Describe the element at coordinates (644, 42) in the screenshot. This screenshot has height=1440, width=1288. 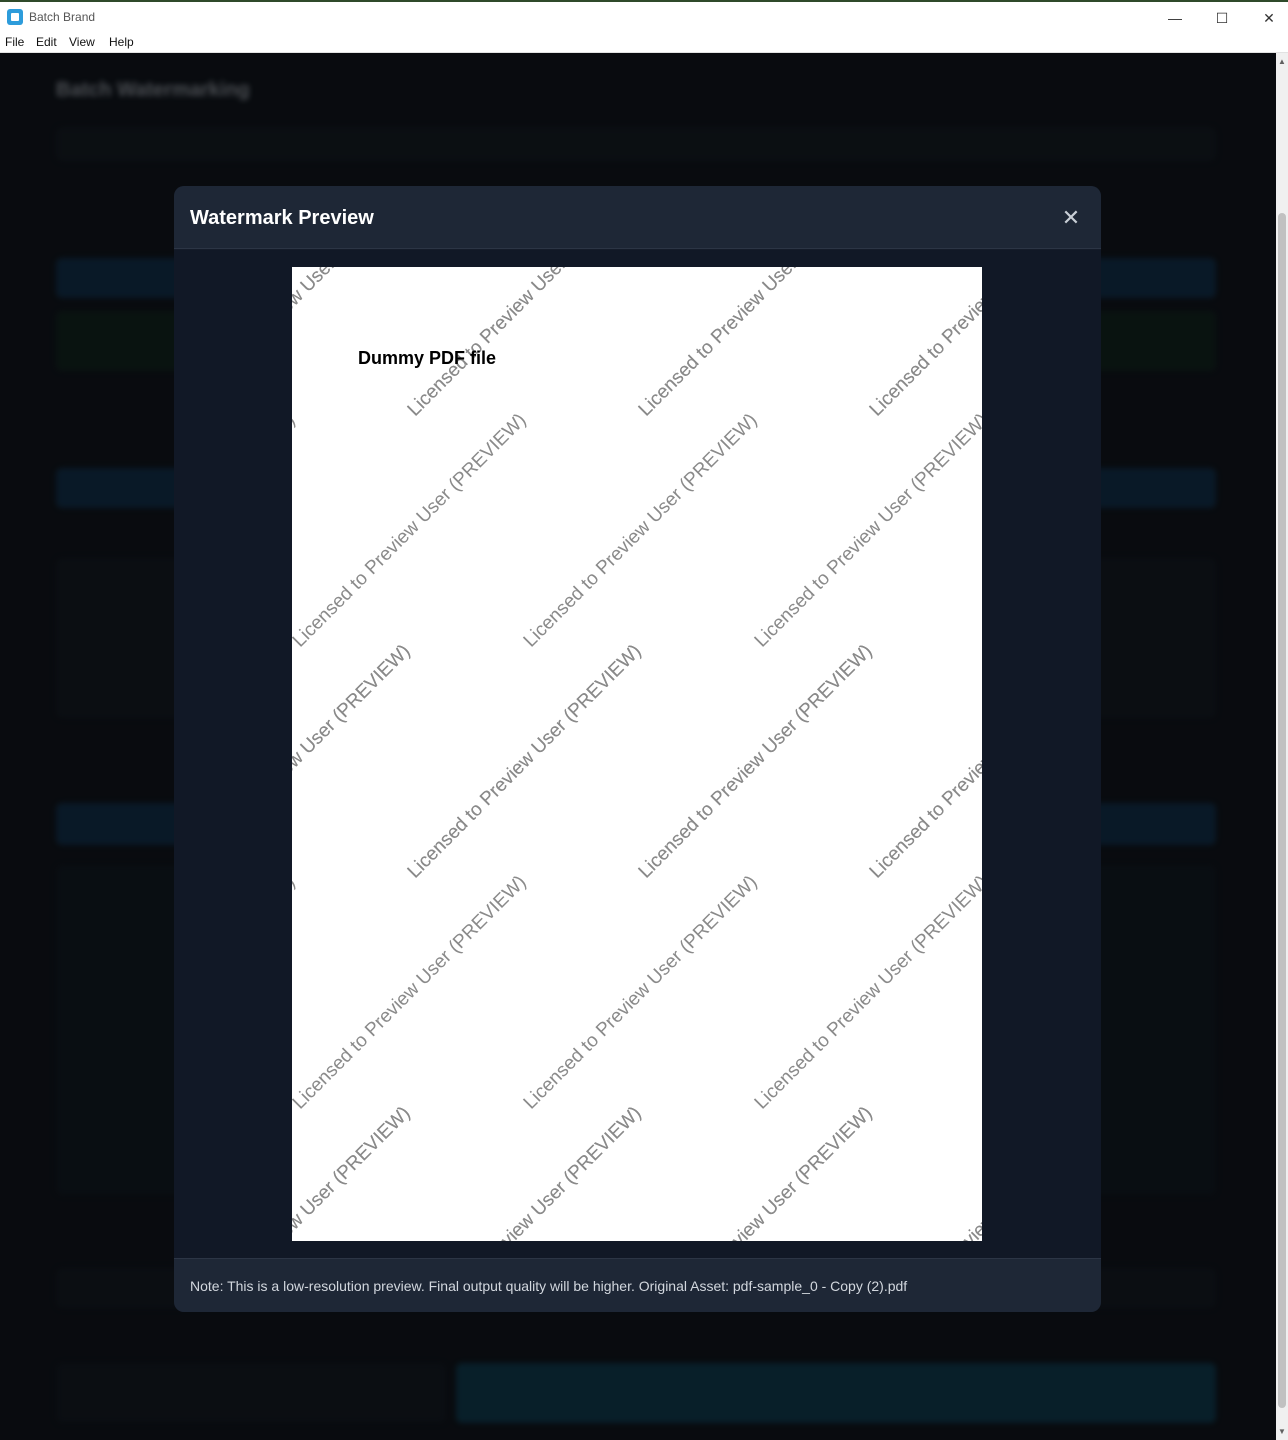
I see `menu-bar: File Edit View Help` at that location.